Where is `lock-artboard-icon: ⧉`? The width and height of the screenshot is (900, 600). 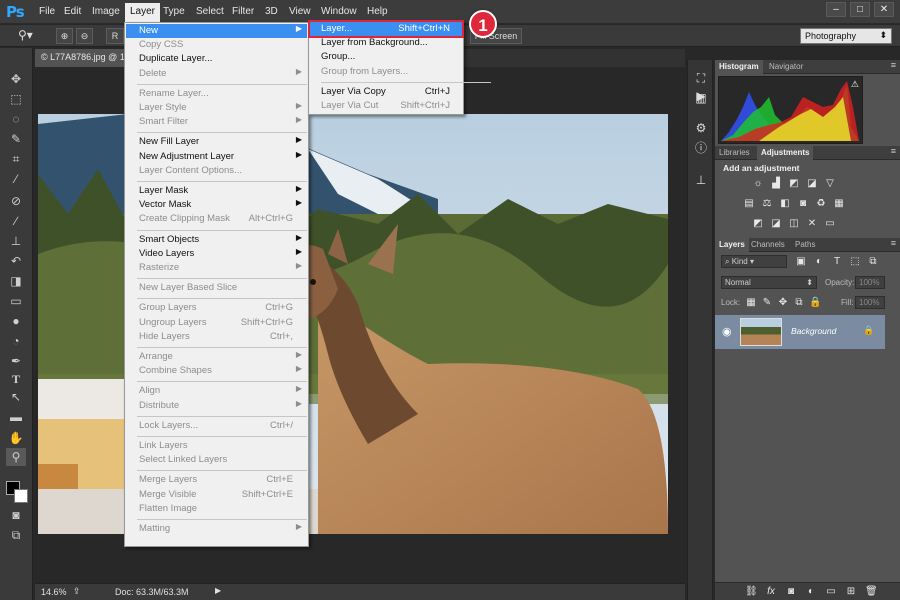
lock-artboard-icon: ⧉ is located at coordinates (799, 302).